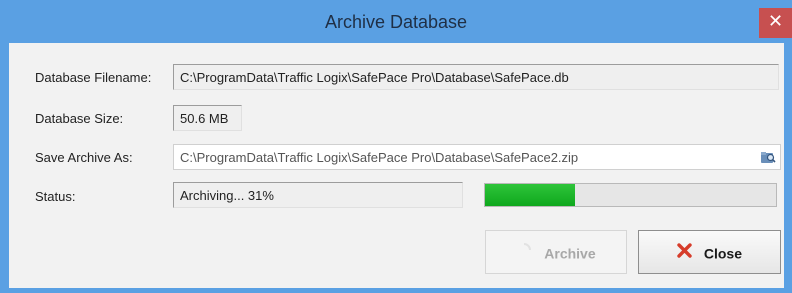 This screenshot has height=293, width=792. I want to click on archive-progress-bar, so click(630, 195).